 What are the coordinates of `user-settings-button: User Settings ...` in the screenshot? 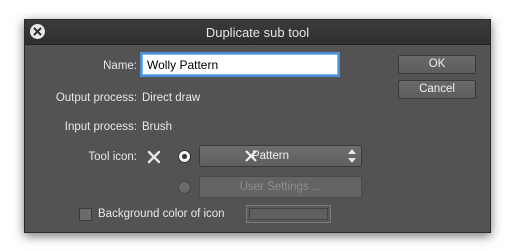 It's located at (280, 187).